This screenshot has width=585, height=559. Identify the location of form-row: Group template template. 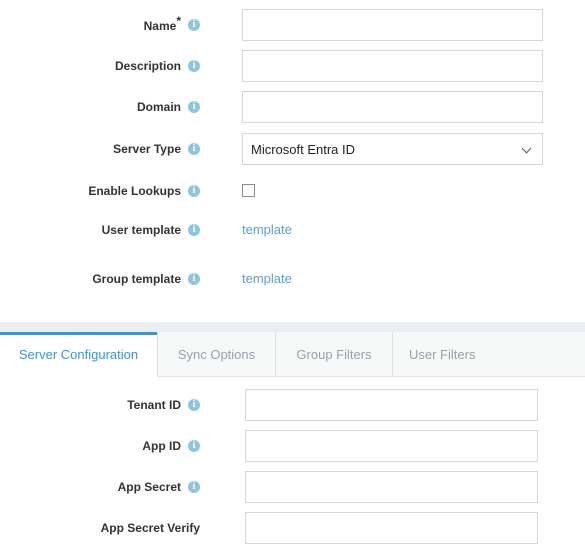
(292, 283).